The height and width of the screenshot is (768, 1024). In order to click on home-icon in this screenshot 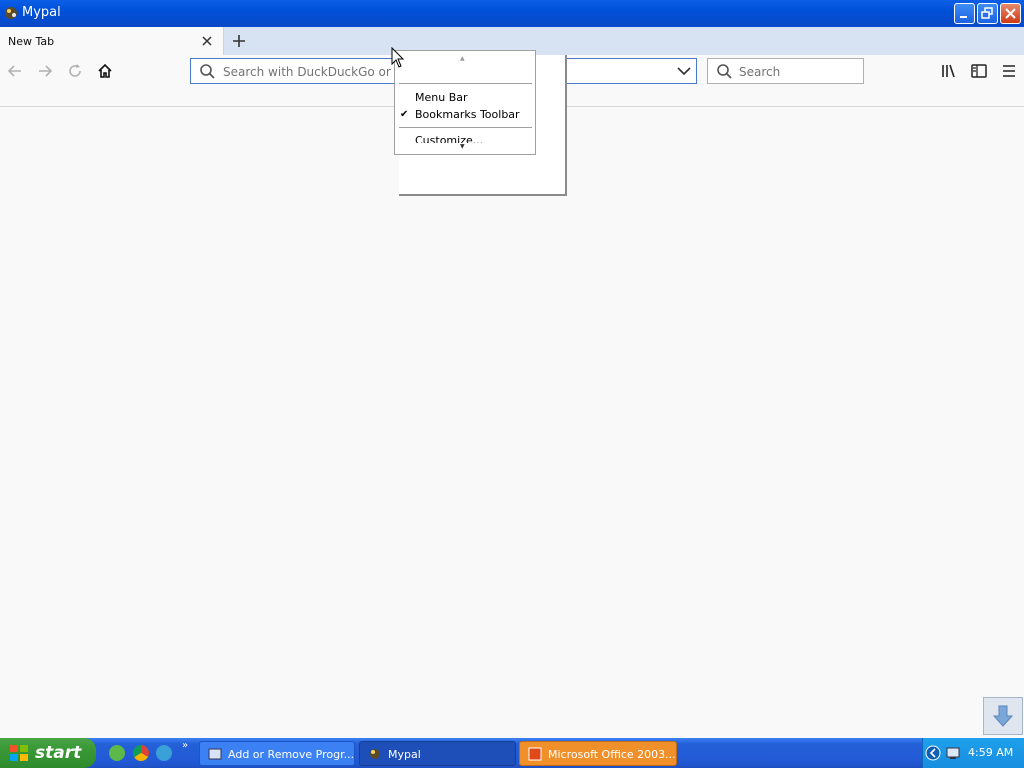, I will do `click(105, 71)`.